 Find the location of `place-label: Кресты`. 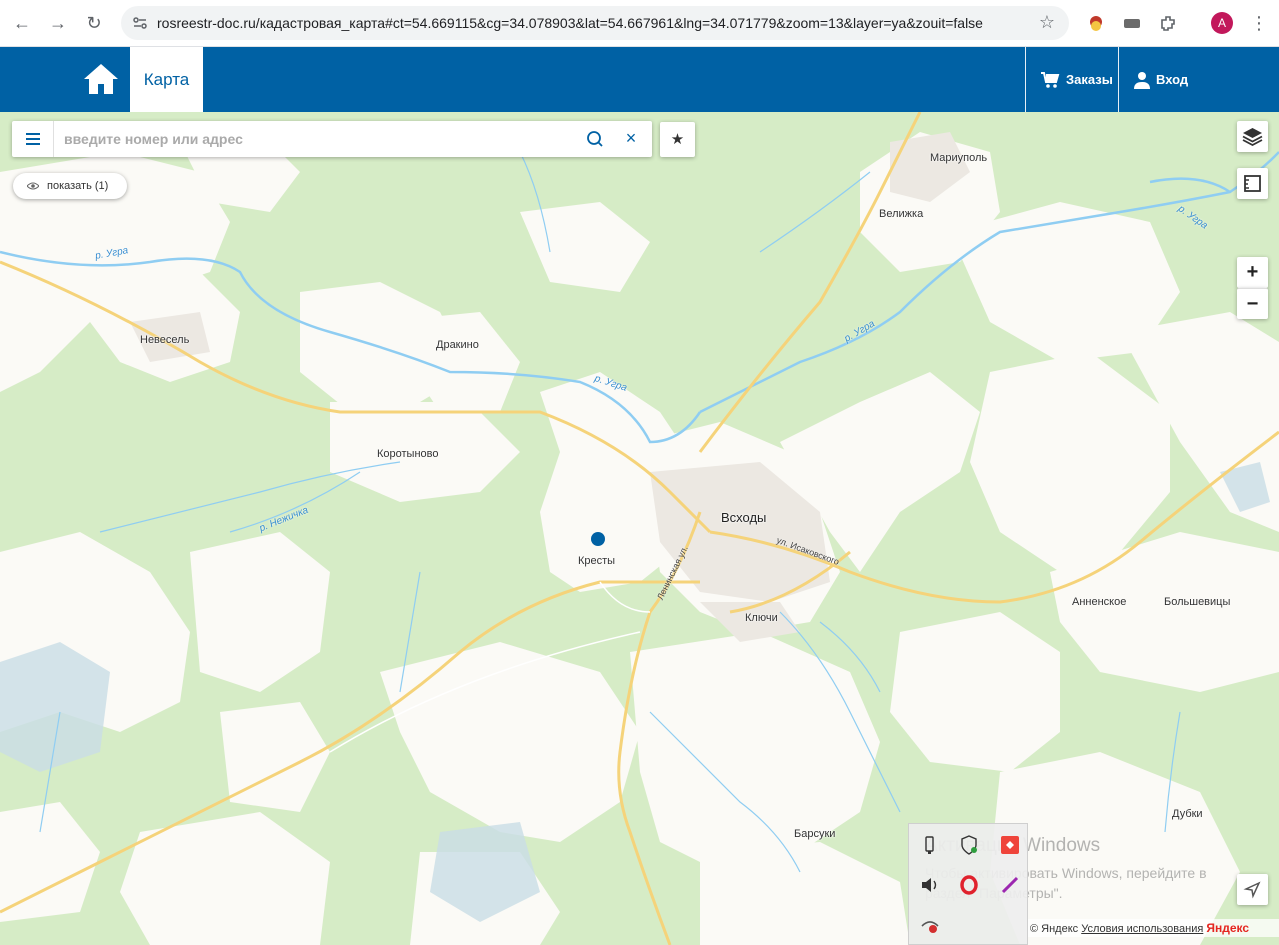

place-label: Кресты is located at coordinates (597, 561).